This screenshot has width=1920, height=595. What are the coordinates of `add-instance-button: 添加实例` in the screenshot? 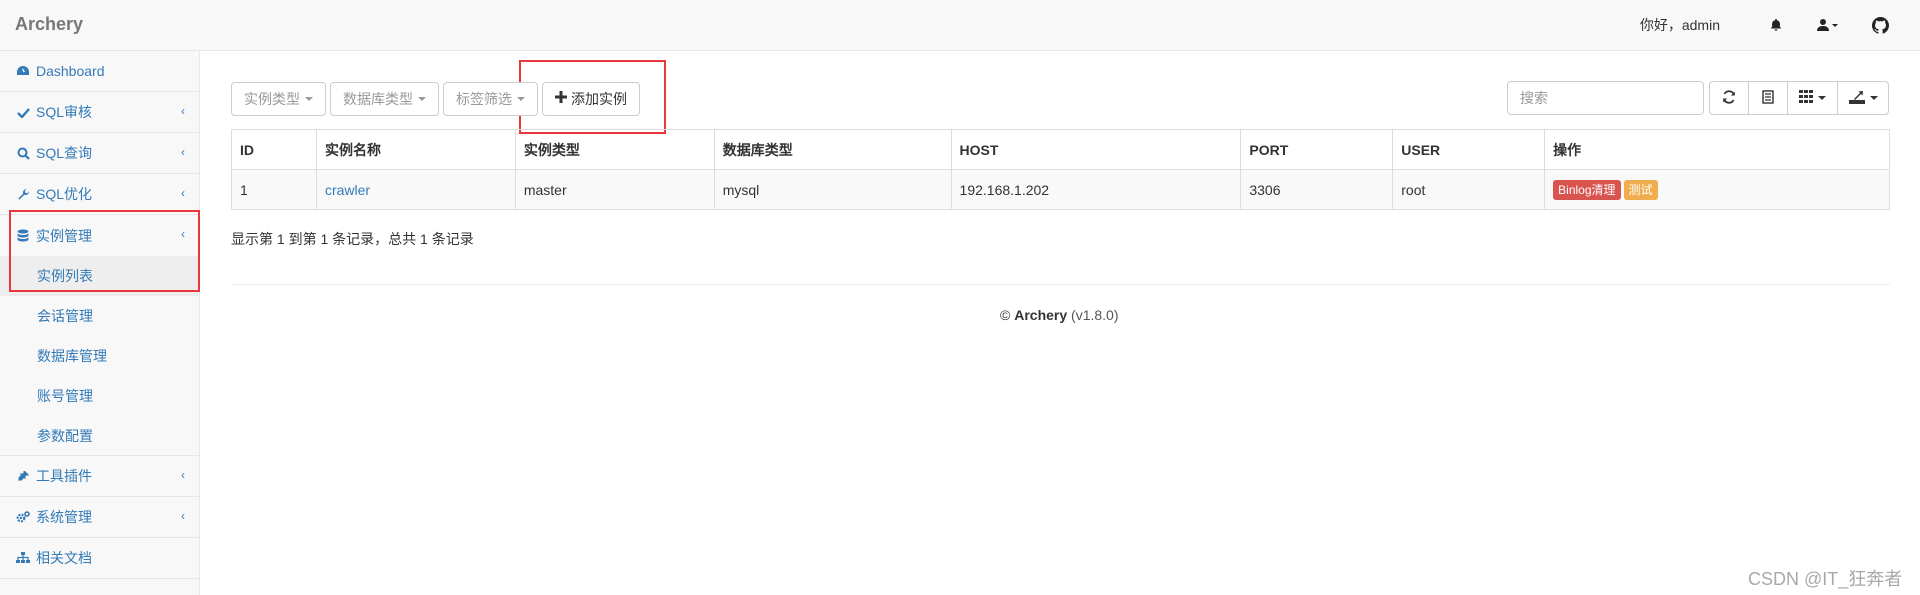 It's located at (591, 99).